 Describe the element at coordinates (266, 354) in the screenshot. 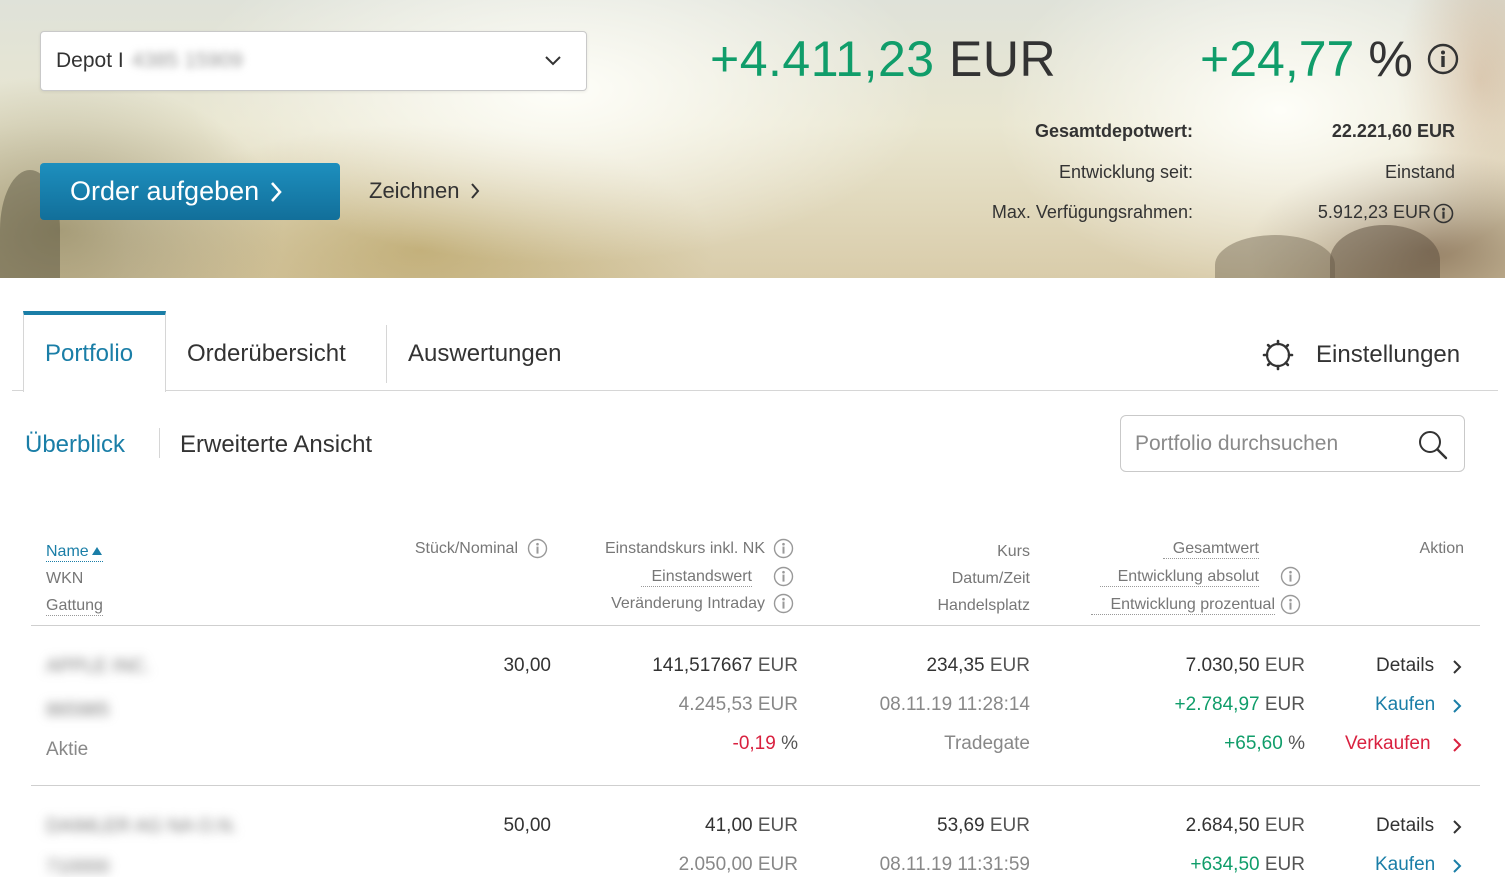

I see `tab-orders: Orderübersicht` at that location.